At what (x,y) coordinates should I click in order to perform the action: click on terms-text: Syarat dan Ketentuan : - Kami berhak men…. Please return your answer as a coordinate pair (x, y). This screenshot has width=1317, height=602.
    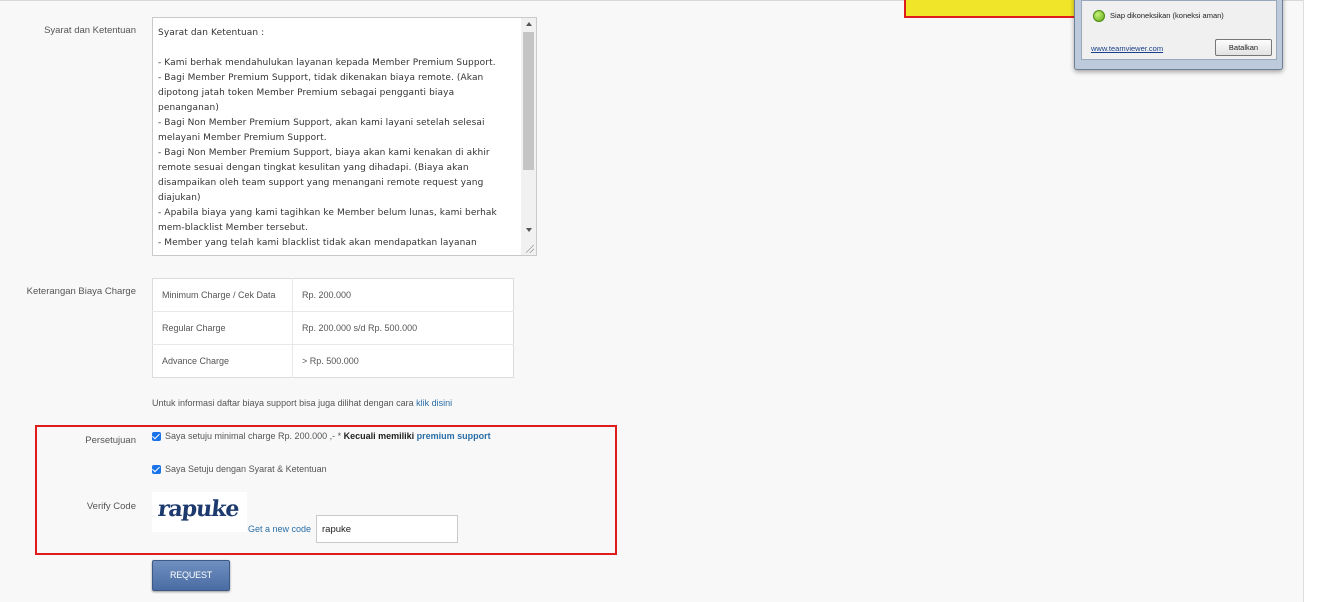
    Looking at the image, I should click on (327, 138).